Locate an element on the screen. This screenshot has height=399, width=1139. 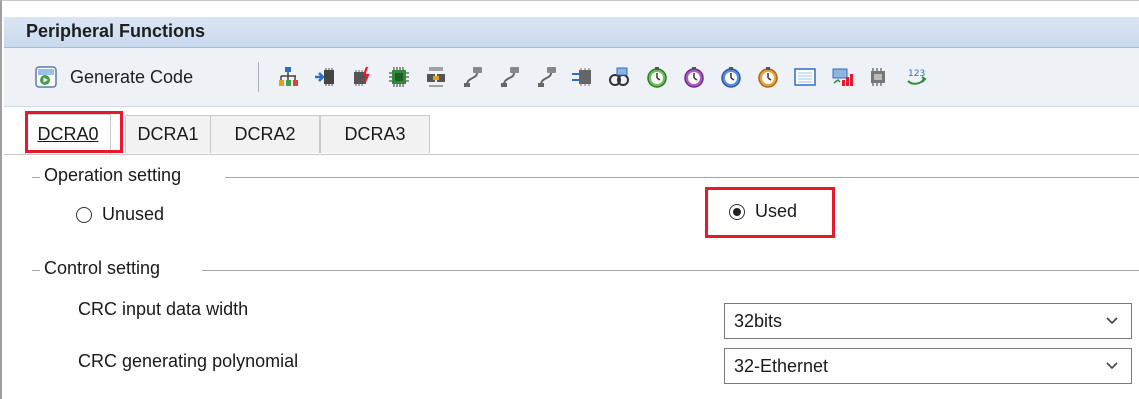
crc-polynomial-value: 32-Ethernet is located at coordinates (781, 365).